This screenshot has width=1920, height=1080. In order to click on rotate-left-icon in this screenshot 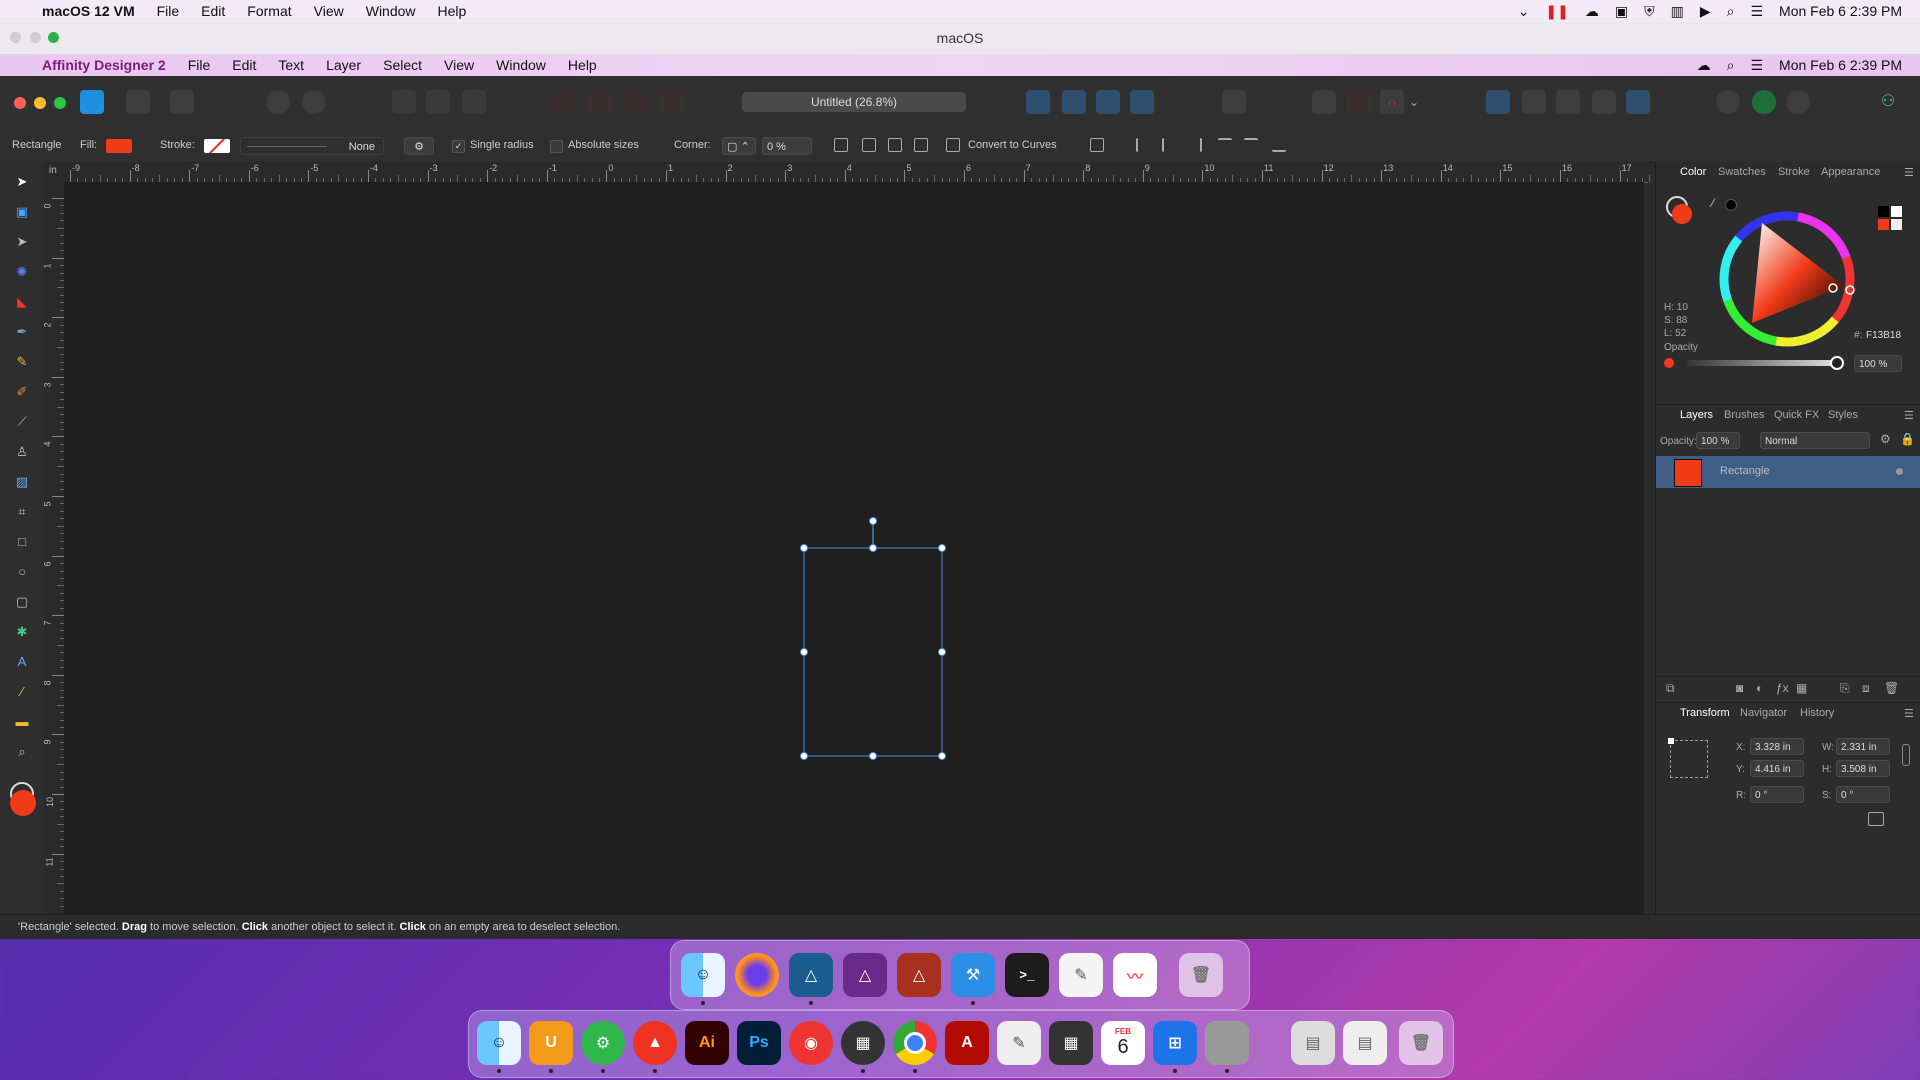, I will do `click(1108, 102)`.